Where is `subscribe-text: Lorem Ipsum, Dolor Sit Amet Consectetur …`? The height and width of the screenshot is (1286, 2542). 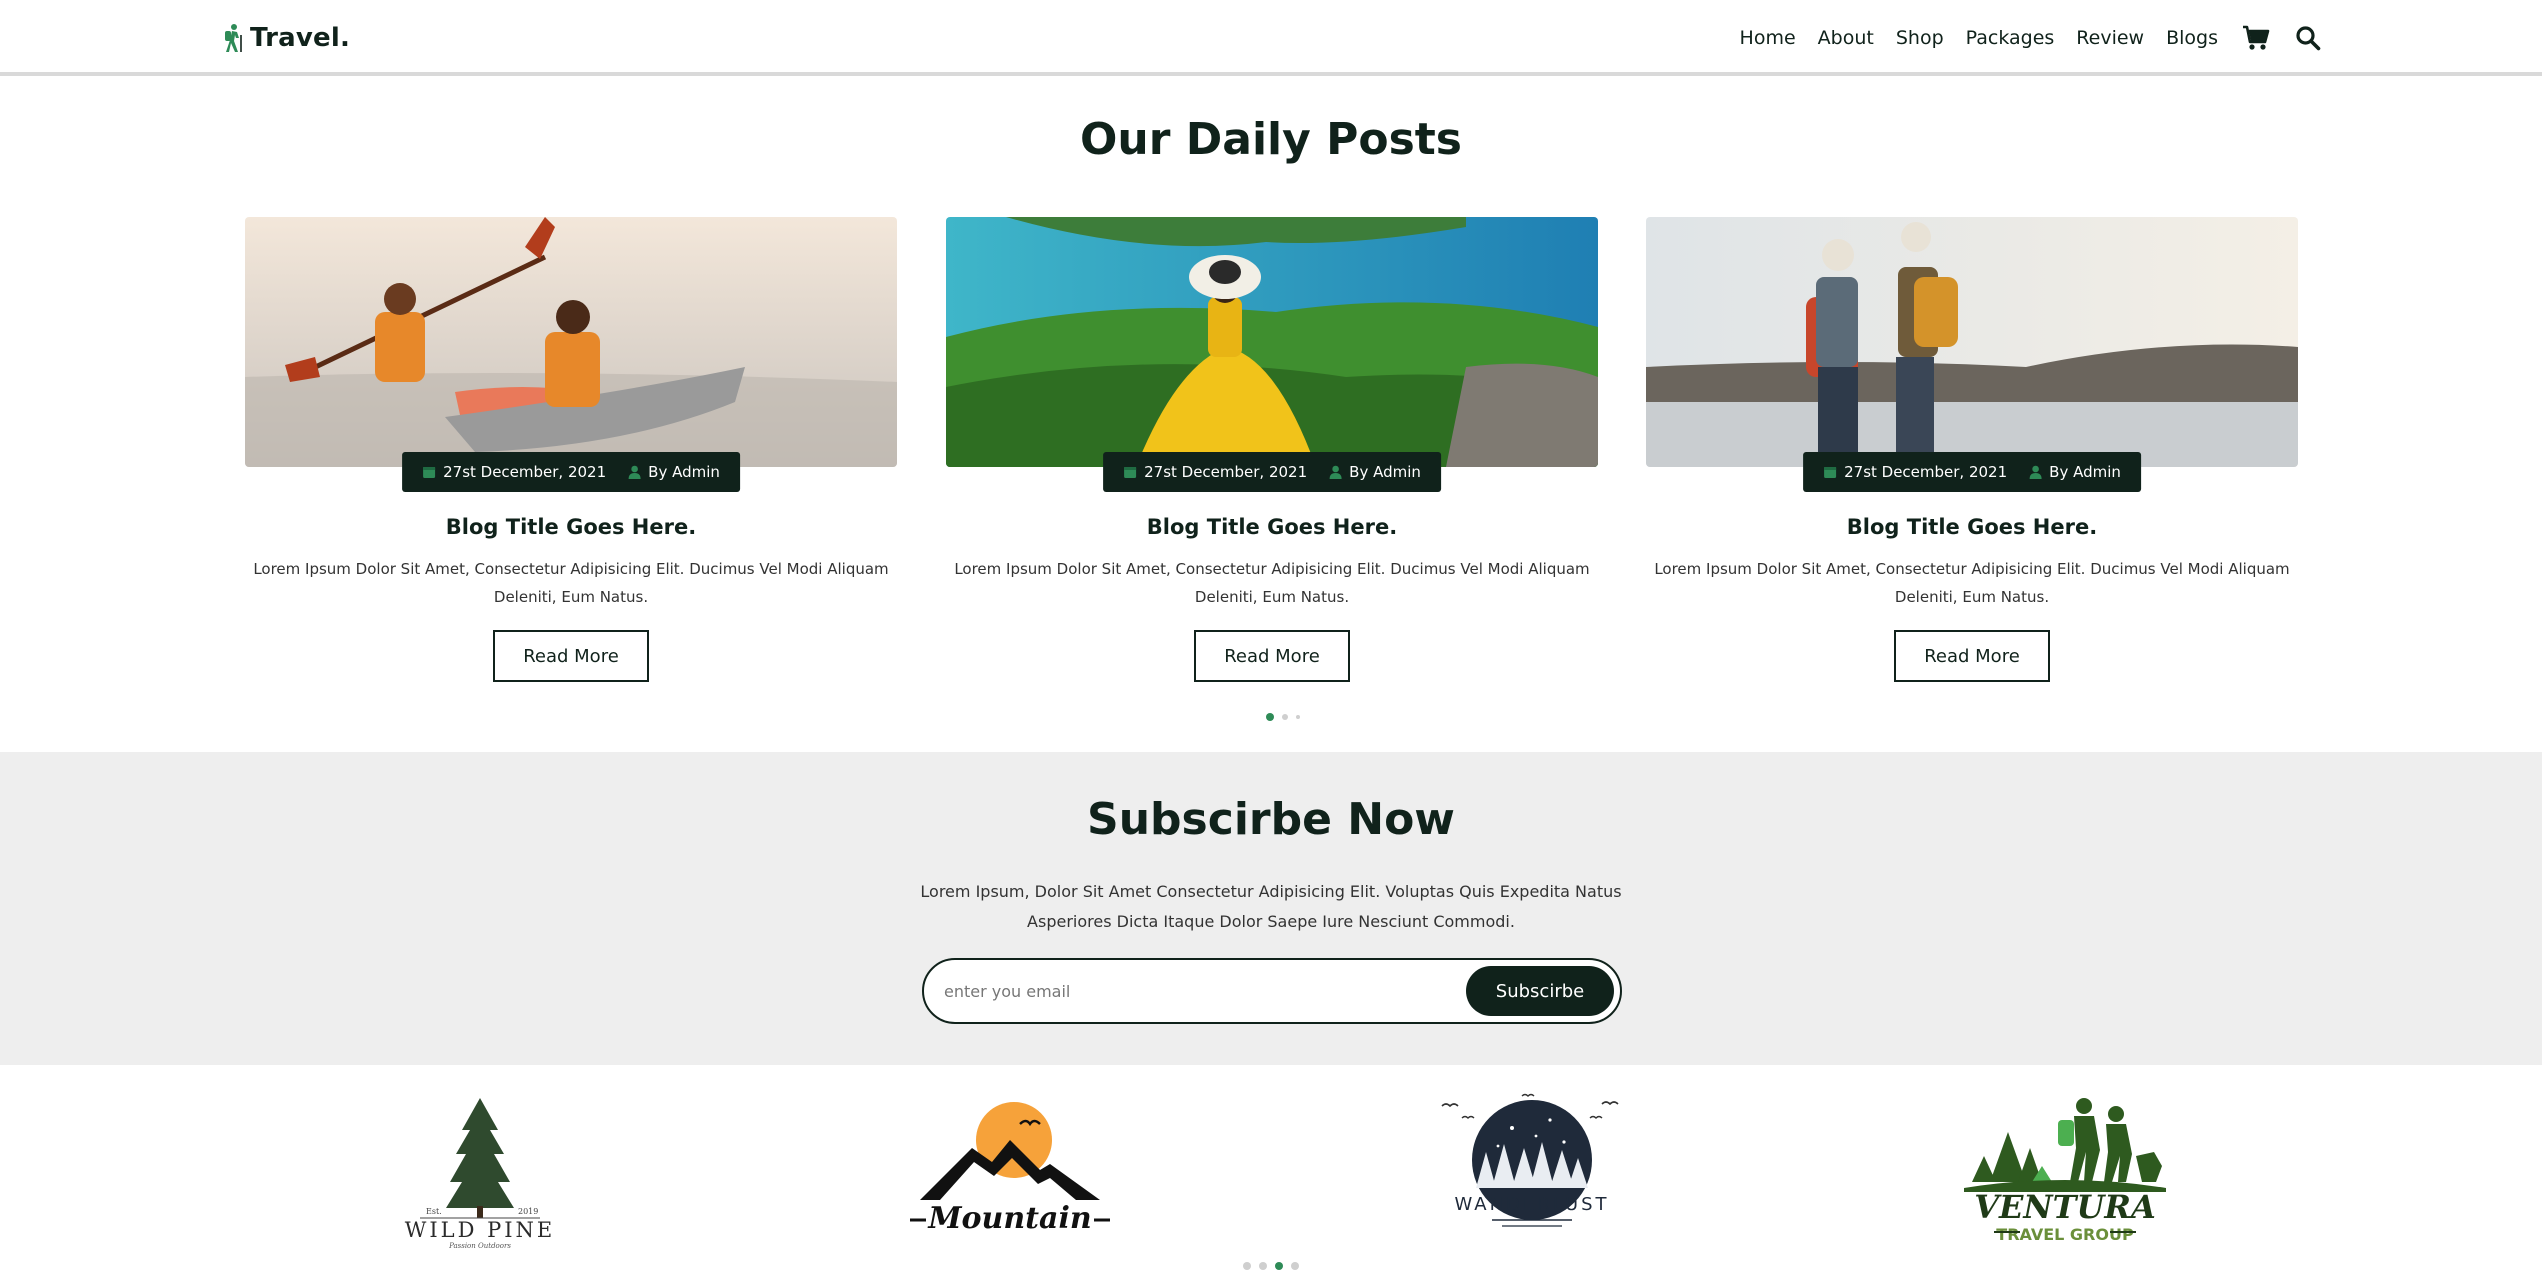 subscribe-text: Lorem Ipsum, Dolor Sit Amet Consectetur … is located at coordinates (1271, 907).